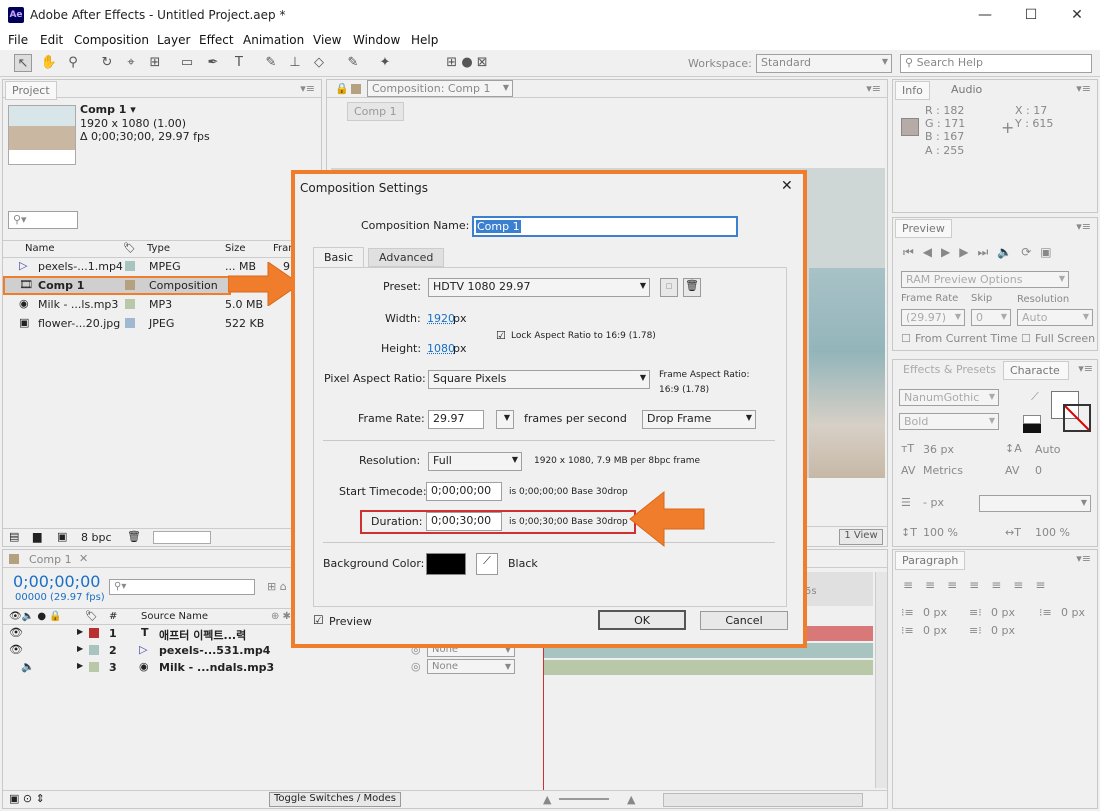 The image size is (1100, 811). What do you see at coordinates (158, 248) in the screenshot?
I see `col-type: Type` at bounding box center [158, 248].